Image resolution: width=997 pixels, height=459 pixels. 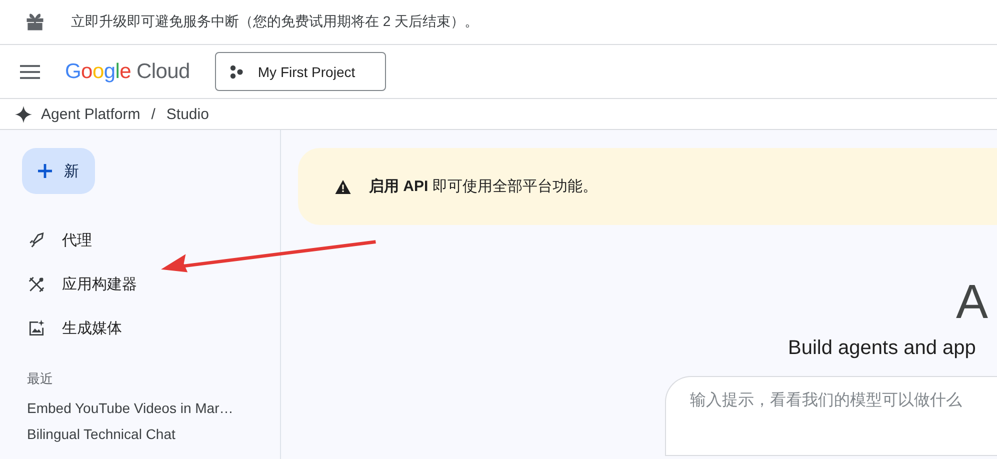 I want to click on section-heading: 最近, so click(x=40, y=379).